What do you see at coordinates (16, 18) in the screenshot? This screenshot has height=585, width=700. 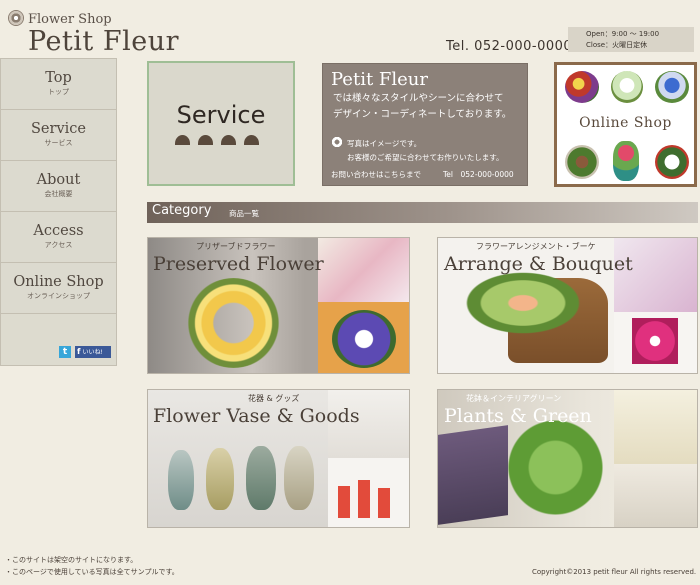 I see `rose-logo-icon` at bounding box center [16, 18].